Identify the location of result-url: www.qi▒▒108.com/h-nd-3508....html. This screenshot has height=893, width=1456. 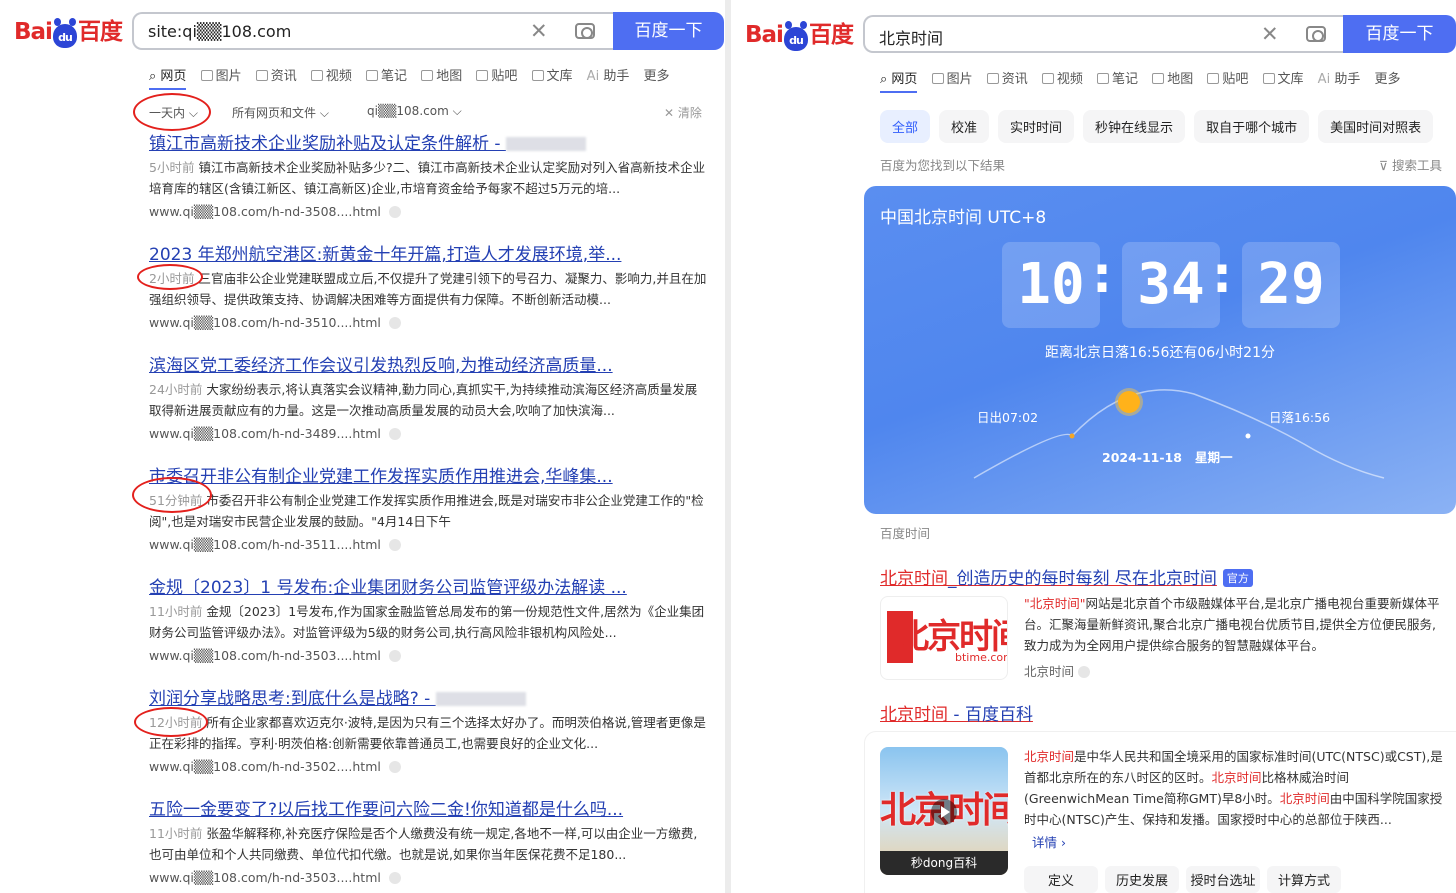
(429, 211).